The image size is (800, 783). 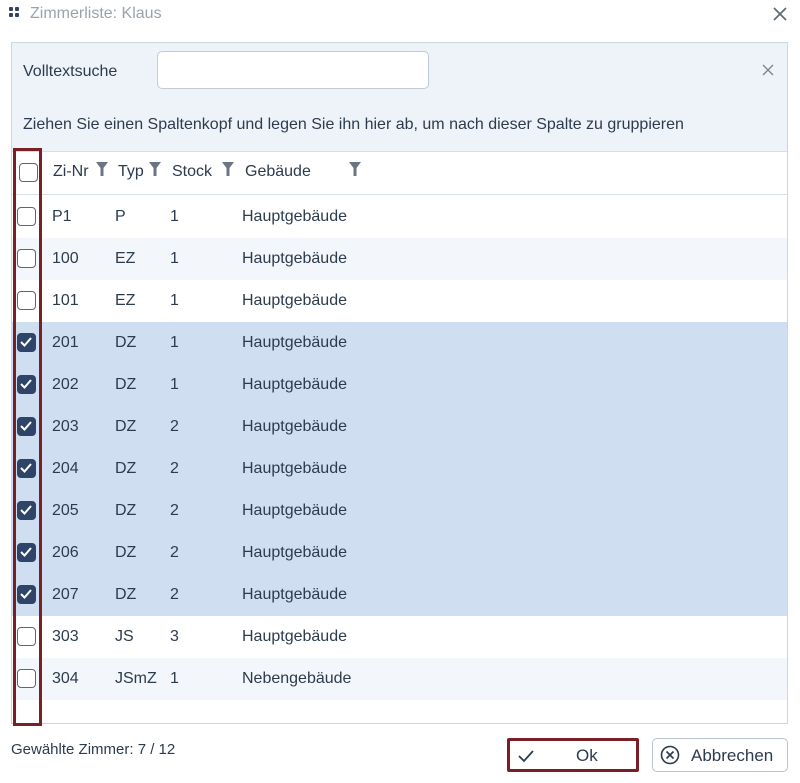 I want to click on clear-search-icon, so click(x=768, y=70).